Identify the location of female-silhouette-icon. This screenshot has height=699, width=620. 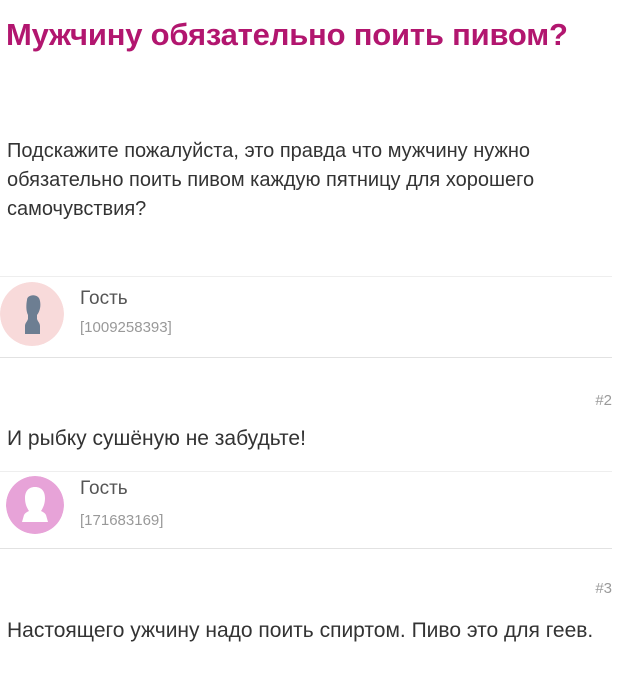
(35, 505).